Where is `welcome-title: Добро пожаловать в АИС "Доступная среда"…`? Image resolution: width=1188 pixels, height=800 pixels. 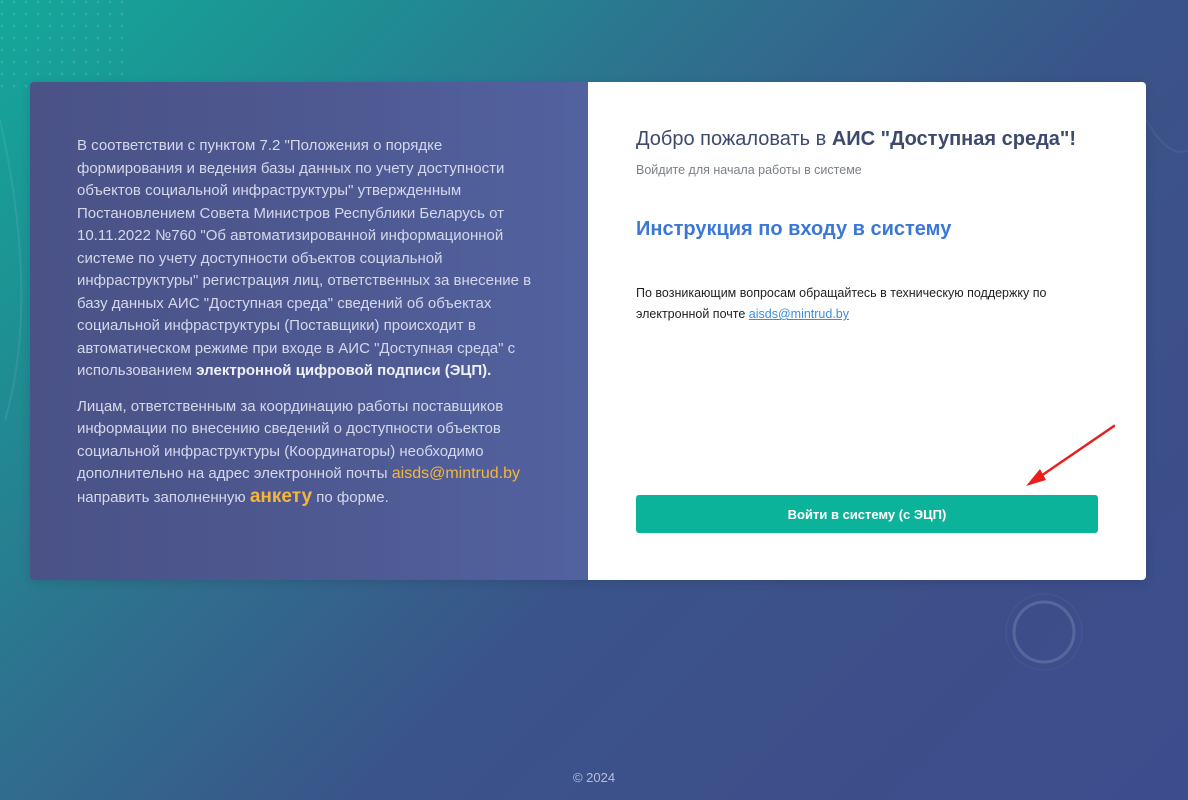 welcome-title: Добро пожаловать в АИС "Доступная среда"… is located at coordinates (867, 139).